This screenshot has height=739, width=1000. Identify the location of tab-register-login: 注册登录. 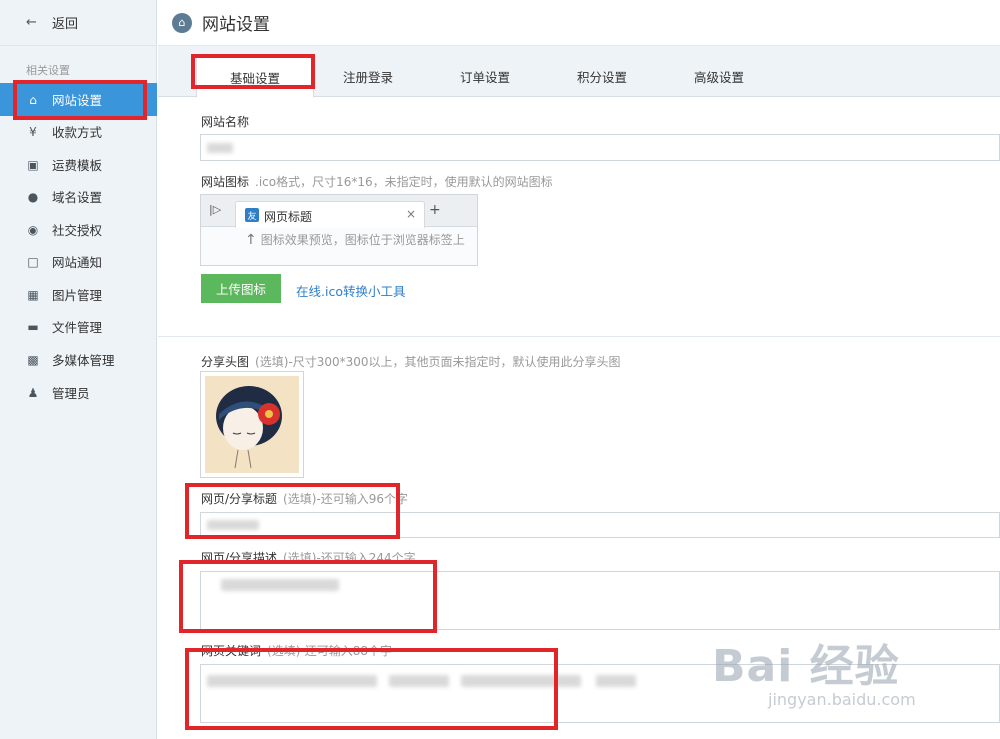
(368, 76).